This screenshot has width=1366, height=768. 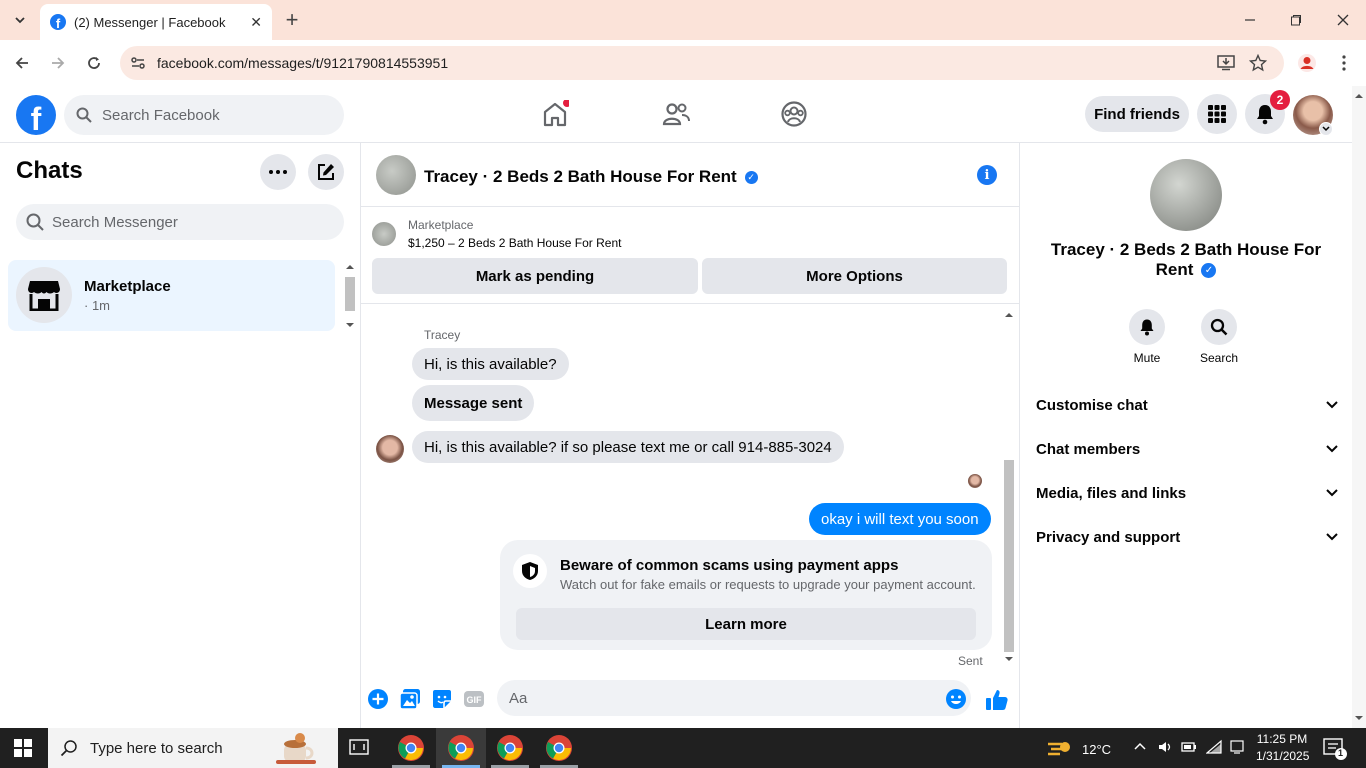 I want to click on attach-photo-icon, so click(x=410, y=699).